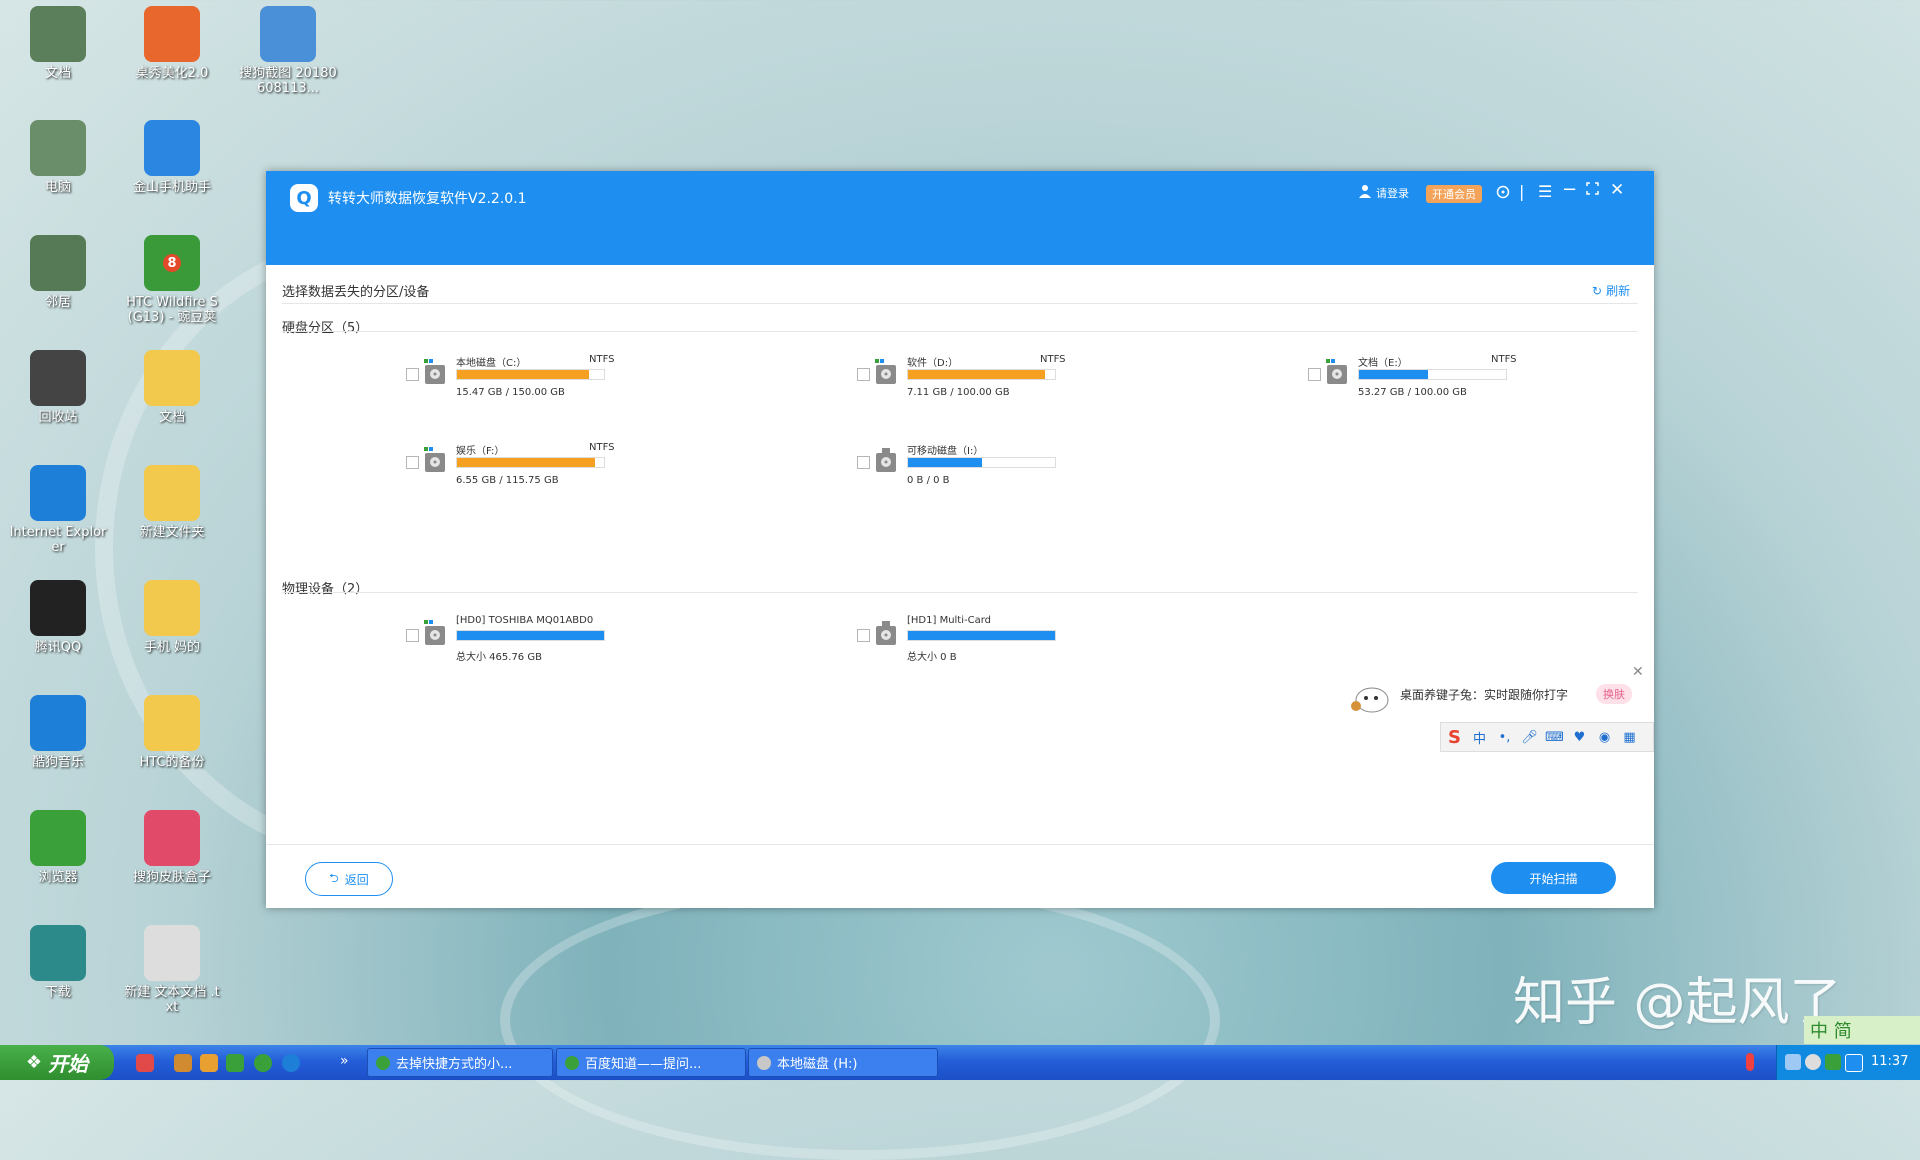 The width and height of the screenshot is (1920, 1160). I want to click on drive-size: 6.55 GB / 115.75 GB, so click(507, 480).